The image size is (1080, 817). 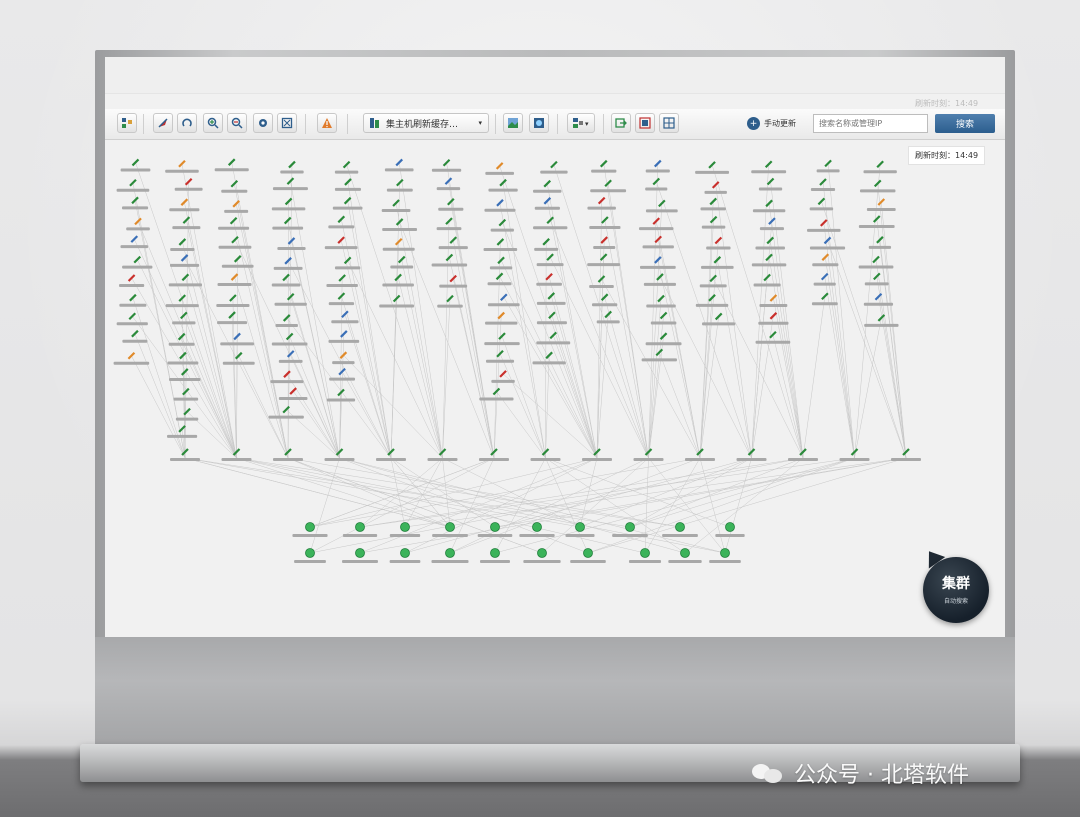 I want to click on settings-icon, so click(x=263, y=123).